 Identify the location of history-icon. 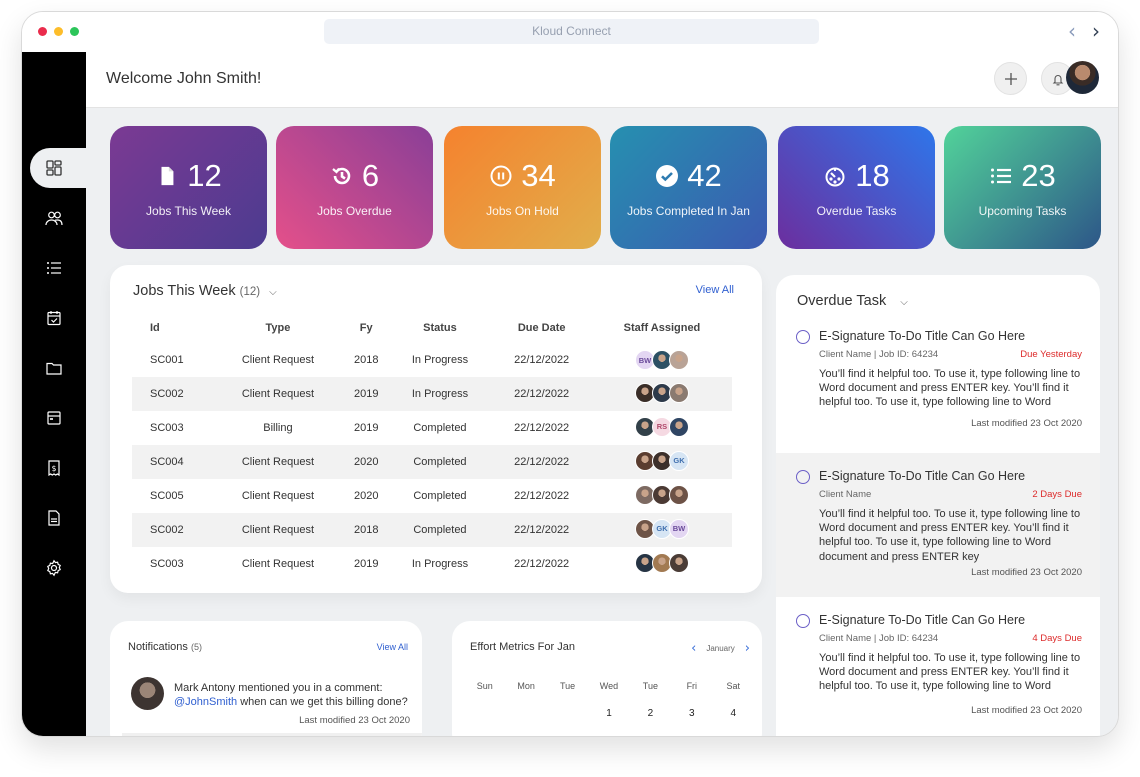
(342, 176).